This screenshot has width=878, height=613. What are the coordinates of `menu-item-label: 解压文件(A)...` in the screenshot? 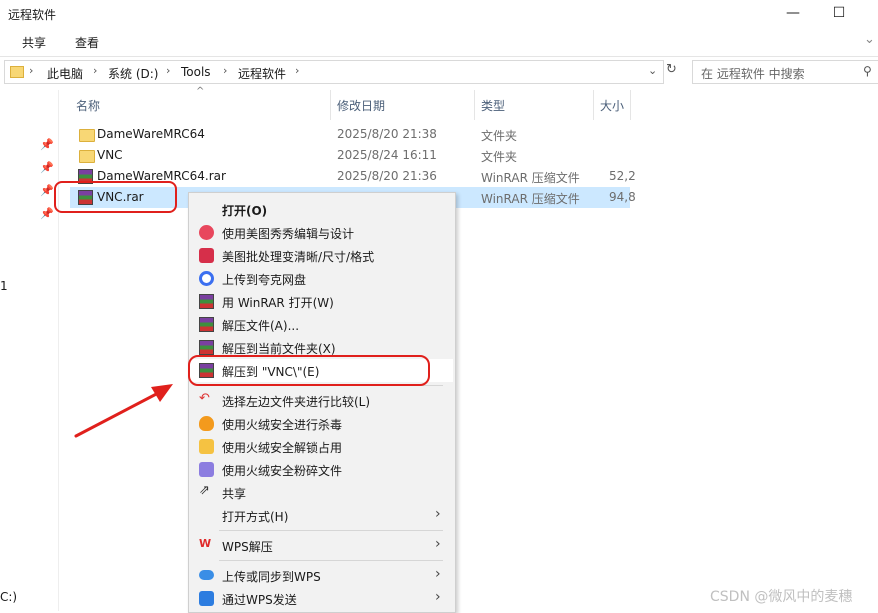 It's located at (261, 326).